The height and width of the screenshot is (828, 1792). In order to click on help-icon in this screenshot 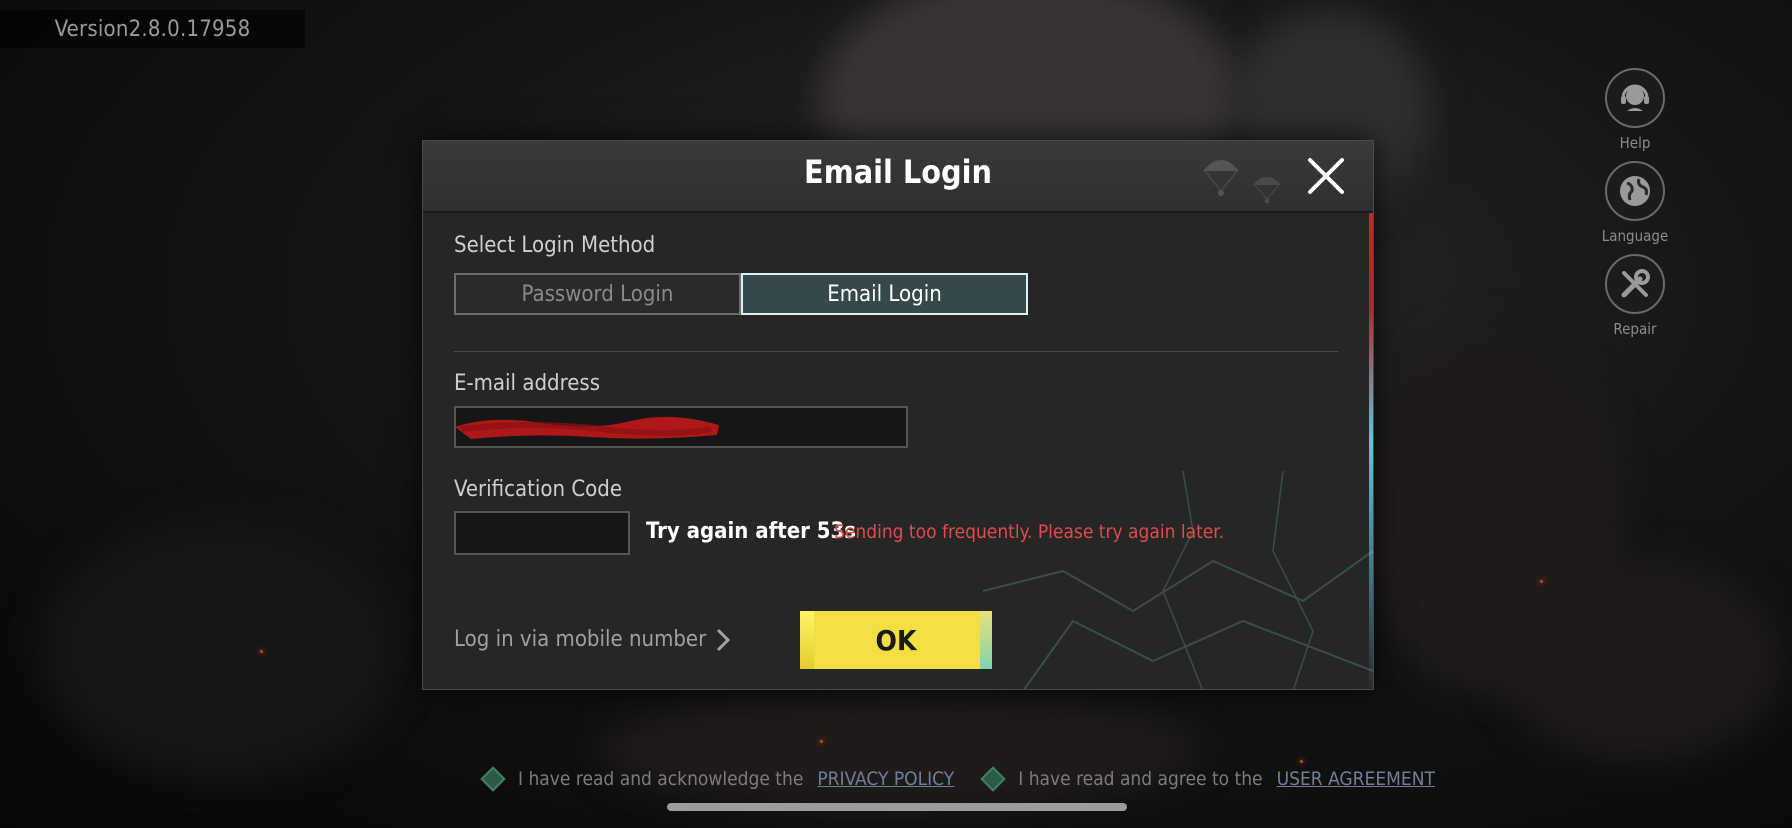, I will do `click(1635, 98)`.